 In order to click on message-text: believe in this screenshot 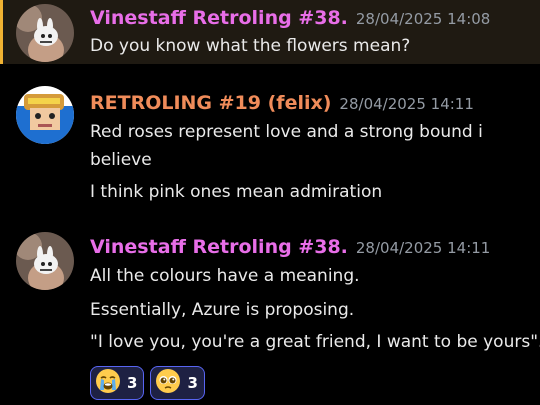, I will do `click(121, 160)`.